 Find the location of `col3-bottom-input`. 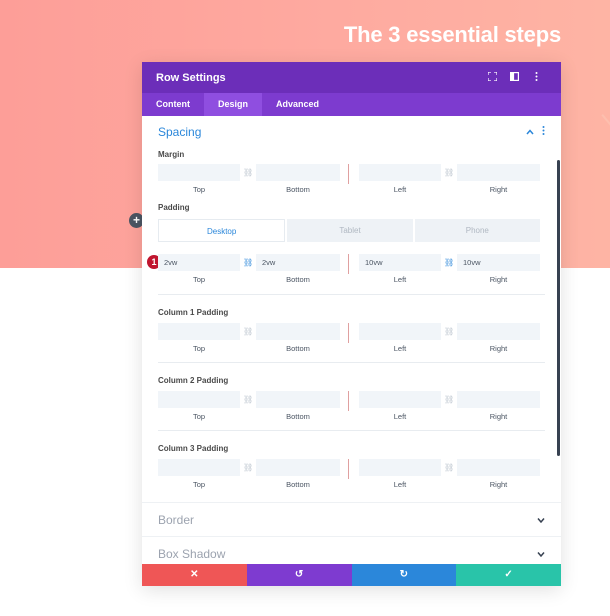

col3-bottom-input is located at coordinates (298, 467).